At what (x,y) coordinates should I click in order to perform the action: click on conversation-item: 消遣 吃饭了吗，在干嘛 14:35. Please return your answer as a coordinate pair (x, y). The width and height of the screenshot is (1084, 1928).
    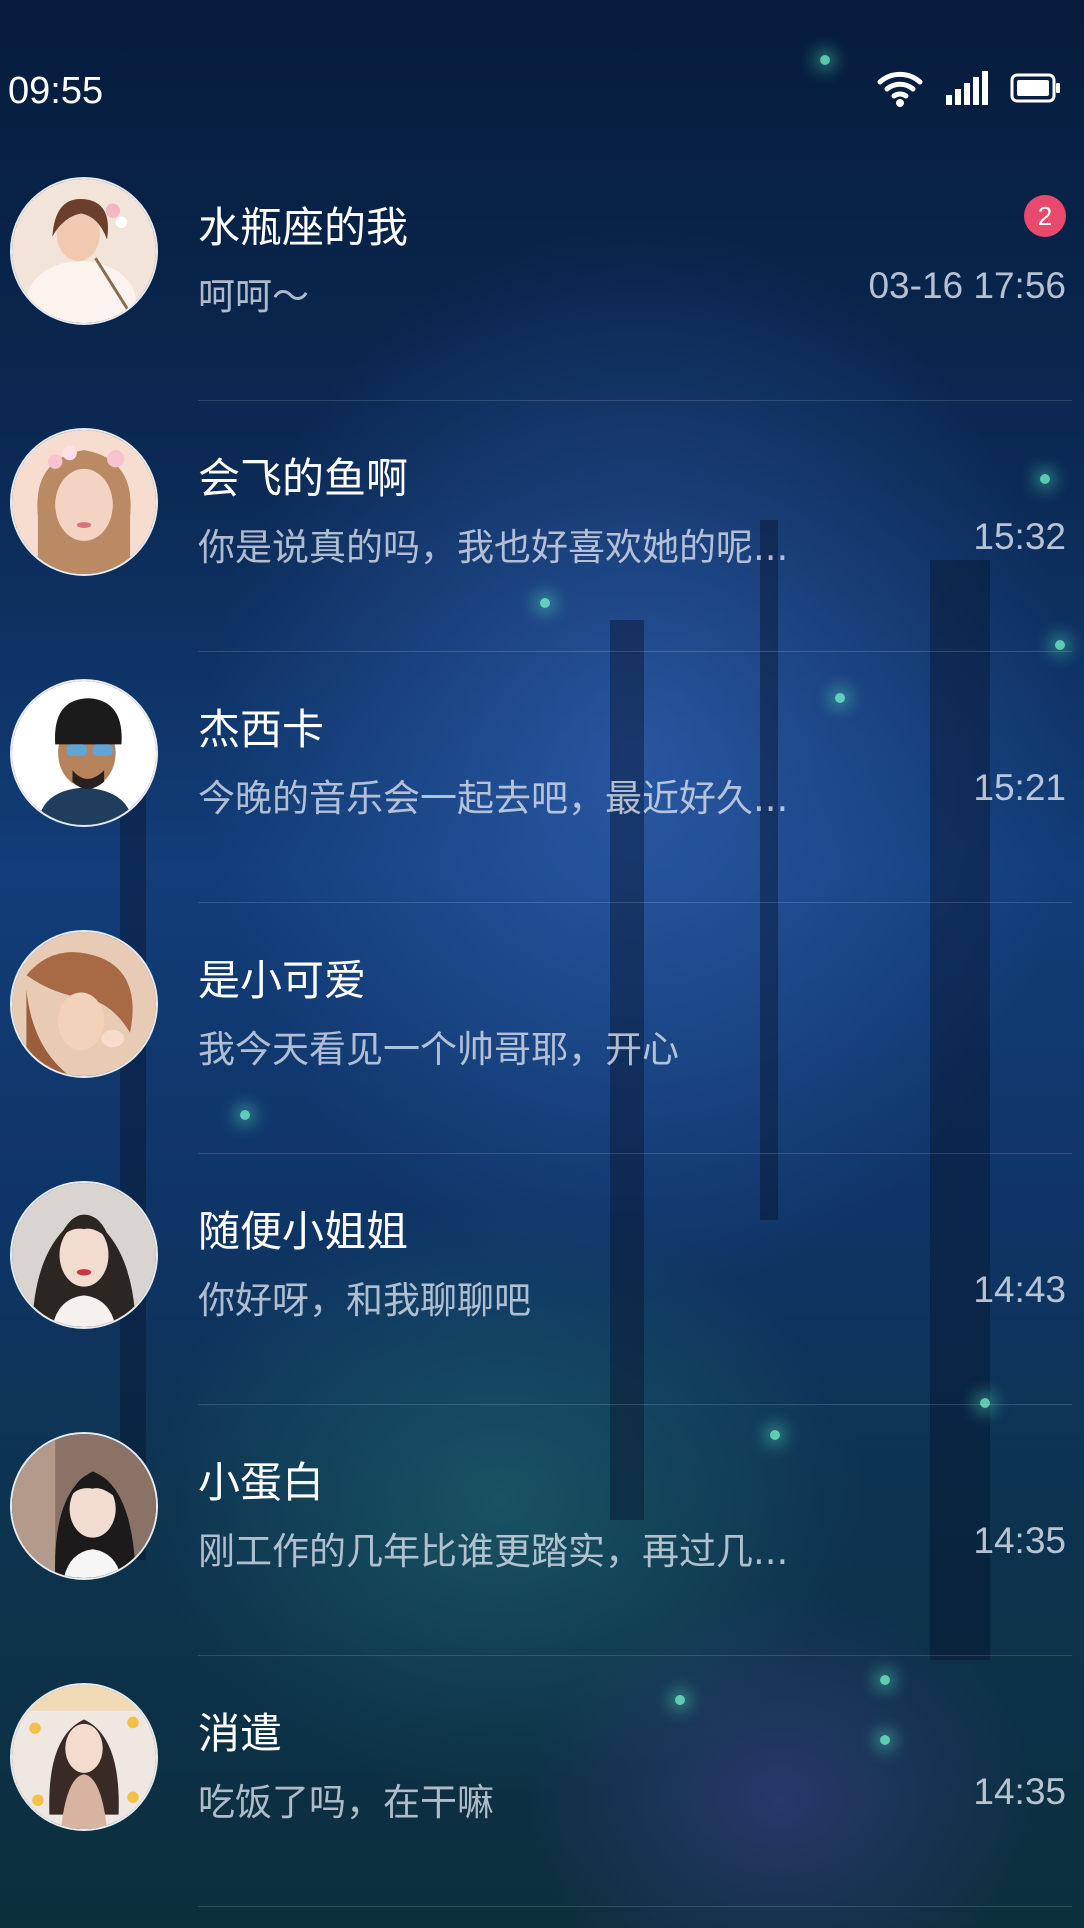
    Looking at the image, I should click on (542, 1781).